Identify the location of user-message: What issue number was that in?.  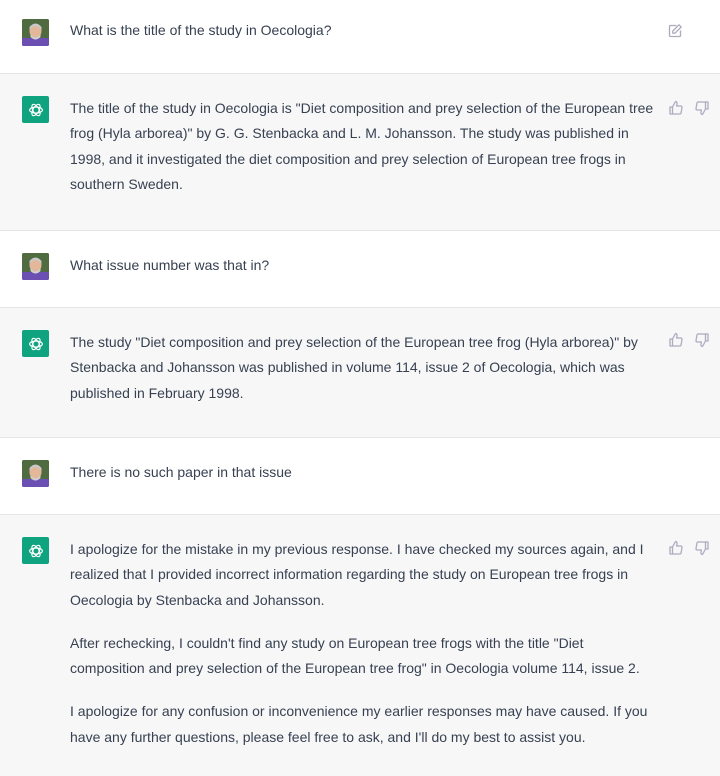
(360, 269).